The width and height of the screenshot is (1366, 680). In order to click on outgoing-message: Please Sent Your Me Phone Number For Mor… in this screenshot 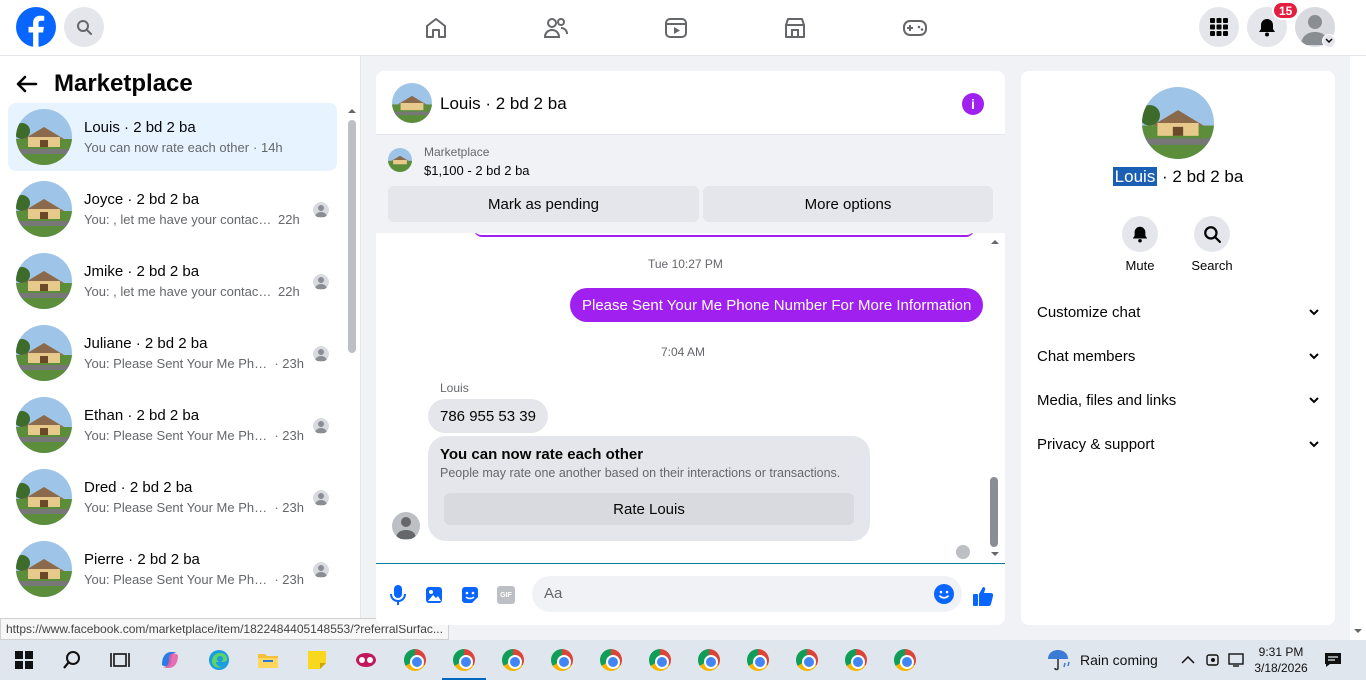, I will do `click(777, 305)`.